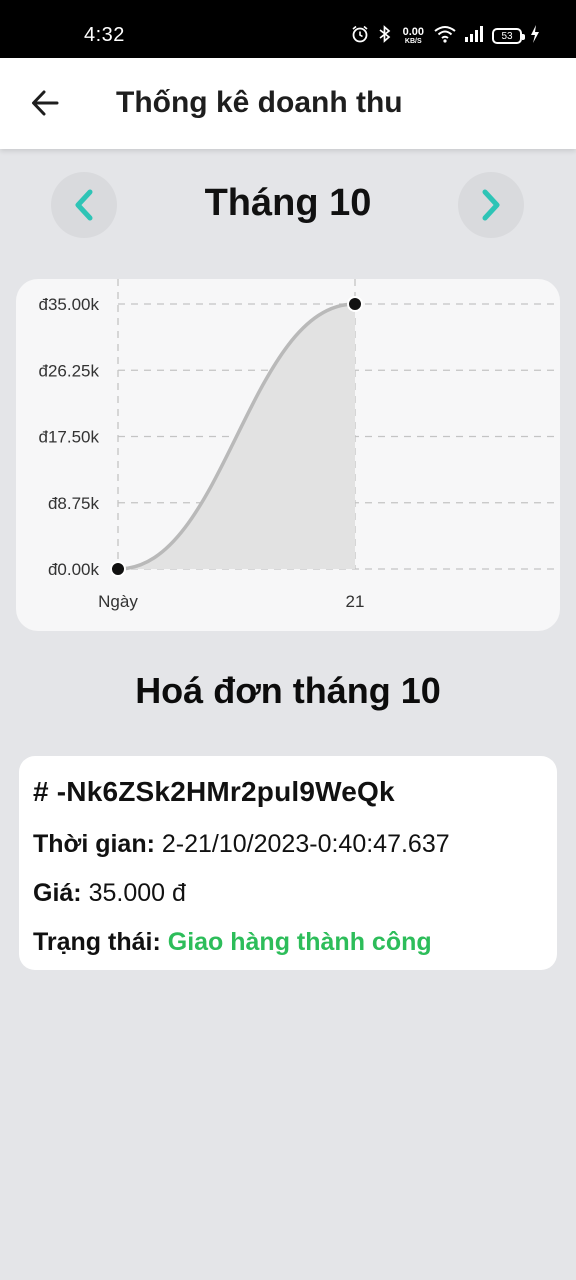 This screenshot has width=576, height=1280. I want to click on invoice-time-row: Thời gian: 2-21/10/2023-0:40:47.637, so click(288, 844).